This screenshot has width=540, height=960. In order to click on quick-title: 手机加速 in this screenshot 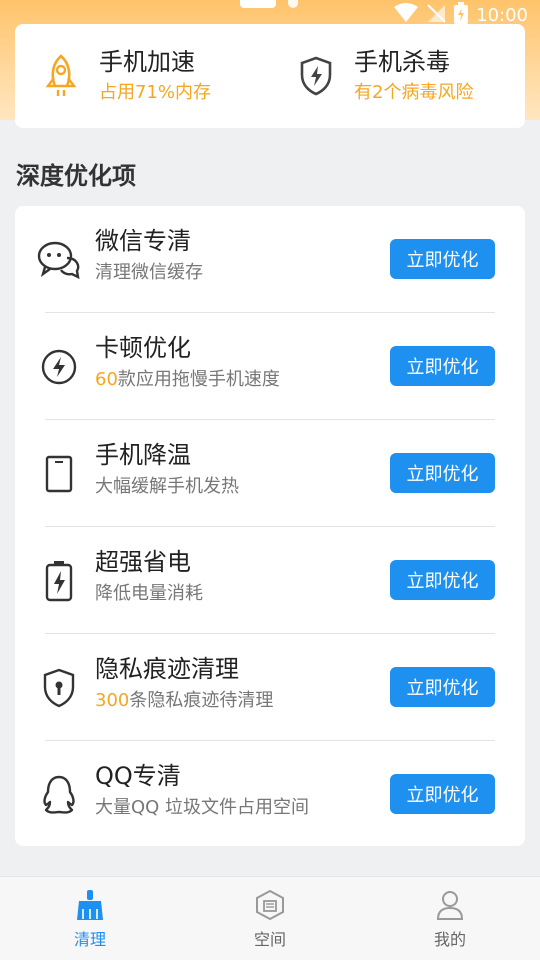, I will do `click(147, 62)`.